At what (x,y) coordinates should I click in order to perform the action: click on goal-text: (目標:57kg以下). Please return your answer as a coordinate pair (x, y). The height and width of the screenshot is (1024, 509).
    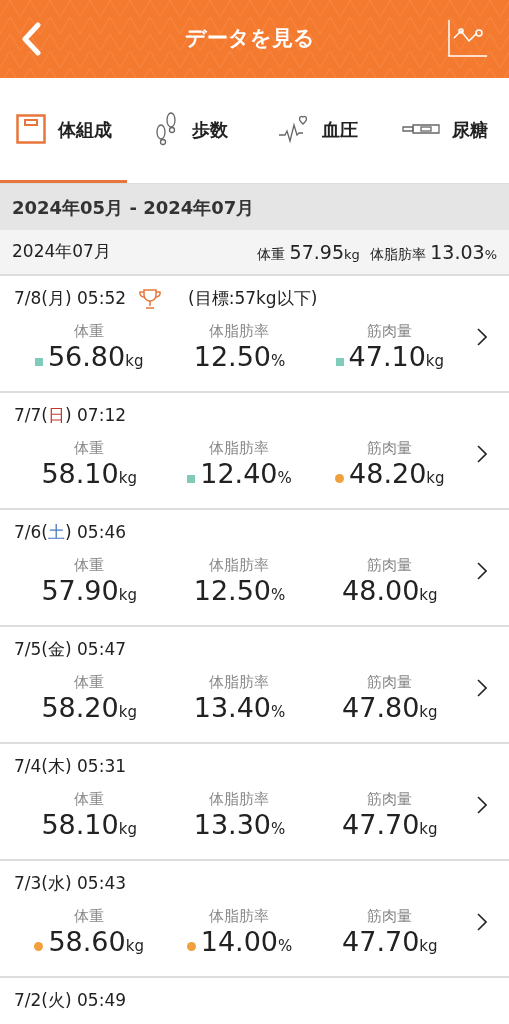
    Looking at the image, I should click on (253, 299).